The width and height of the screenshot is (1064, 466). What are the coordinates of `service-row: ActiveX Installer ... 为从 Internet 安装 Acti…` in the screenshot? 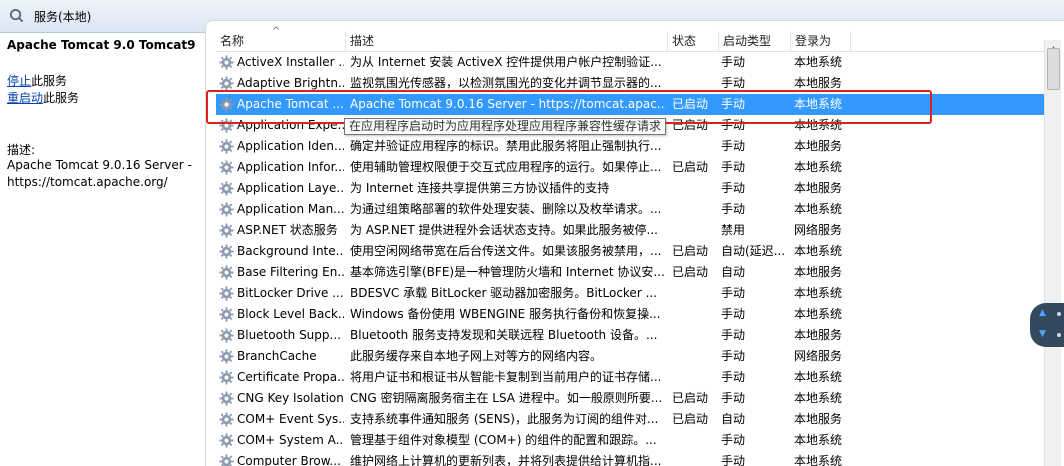 It's located at (636, 62).